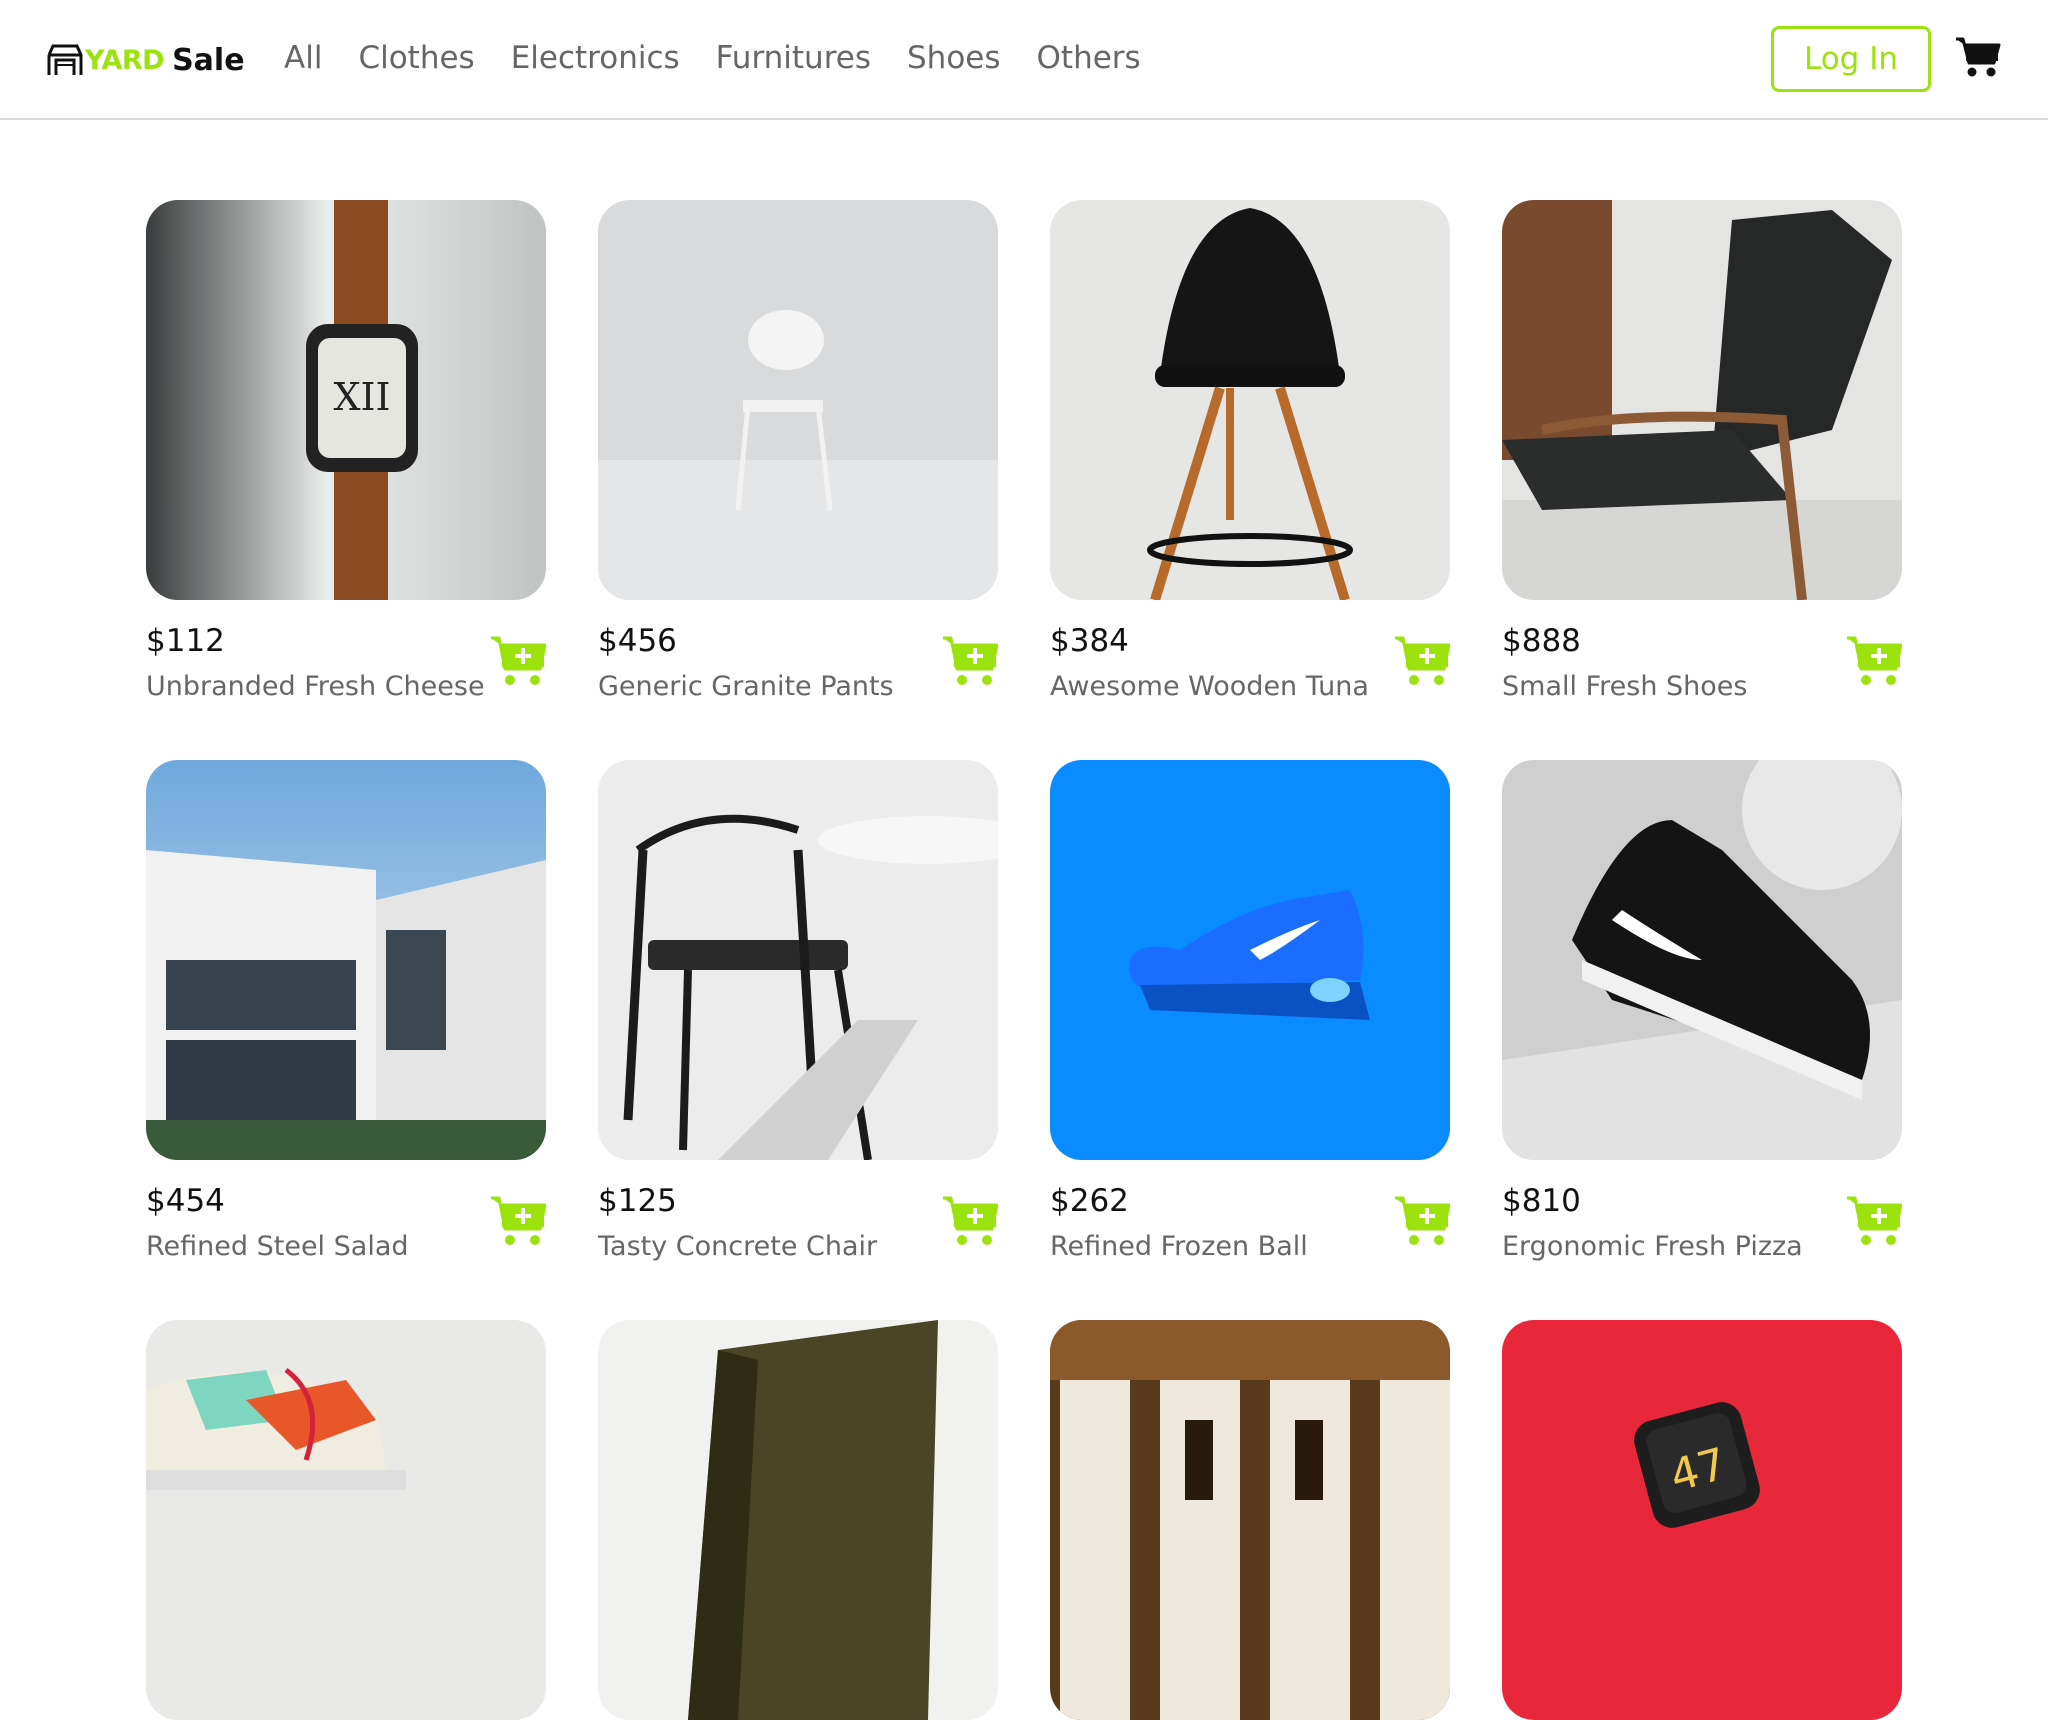  Describe the element at coordinates (346, 668) in the screenshot. I see `product-info: $112 Unbranded Fresh Cheese` at that location.